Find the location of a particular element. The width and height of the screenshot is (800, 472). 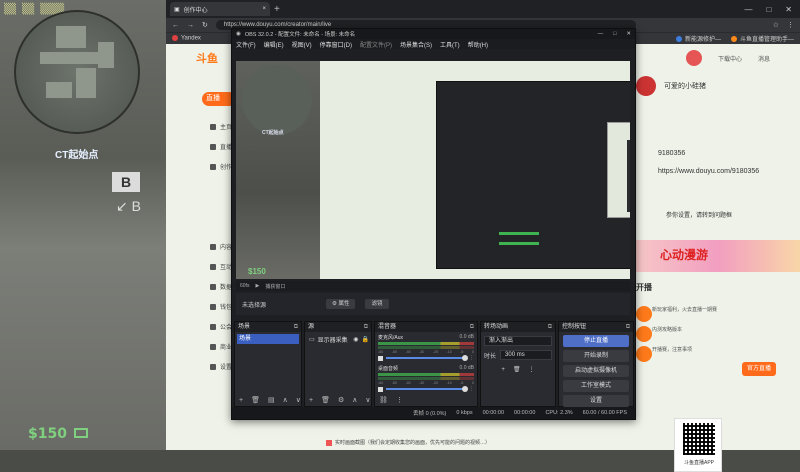

settings-icon: ⚙ is located at coordinates (341, 400).